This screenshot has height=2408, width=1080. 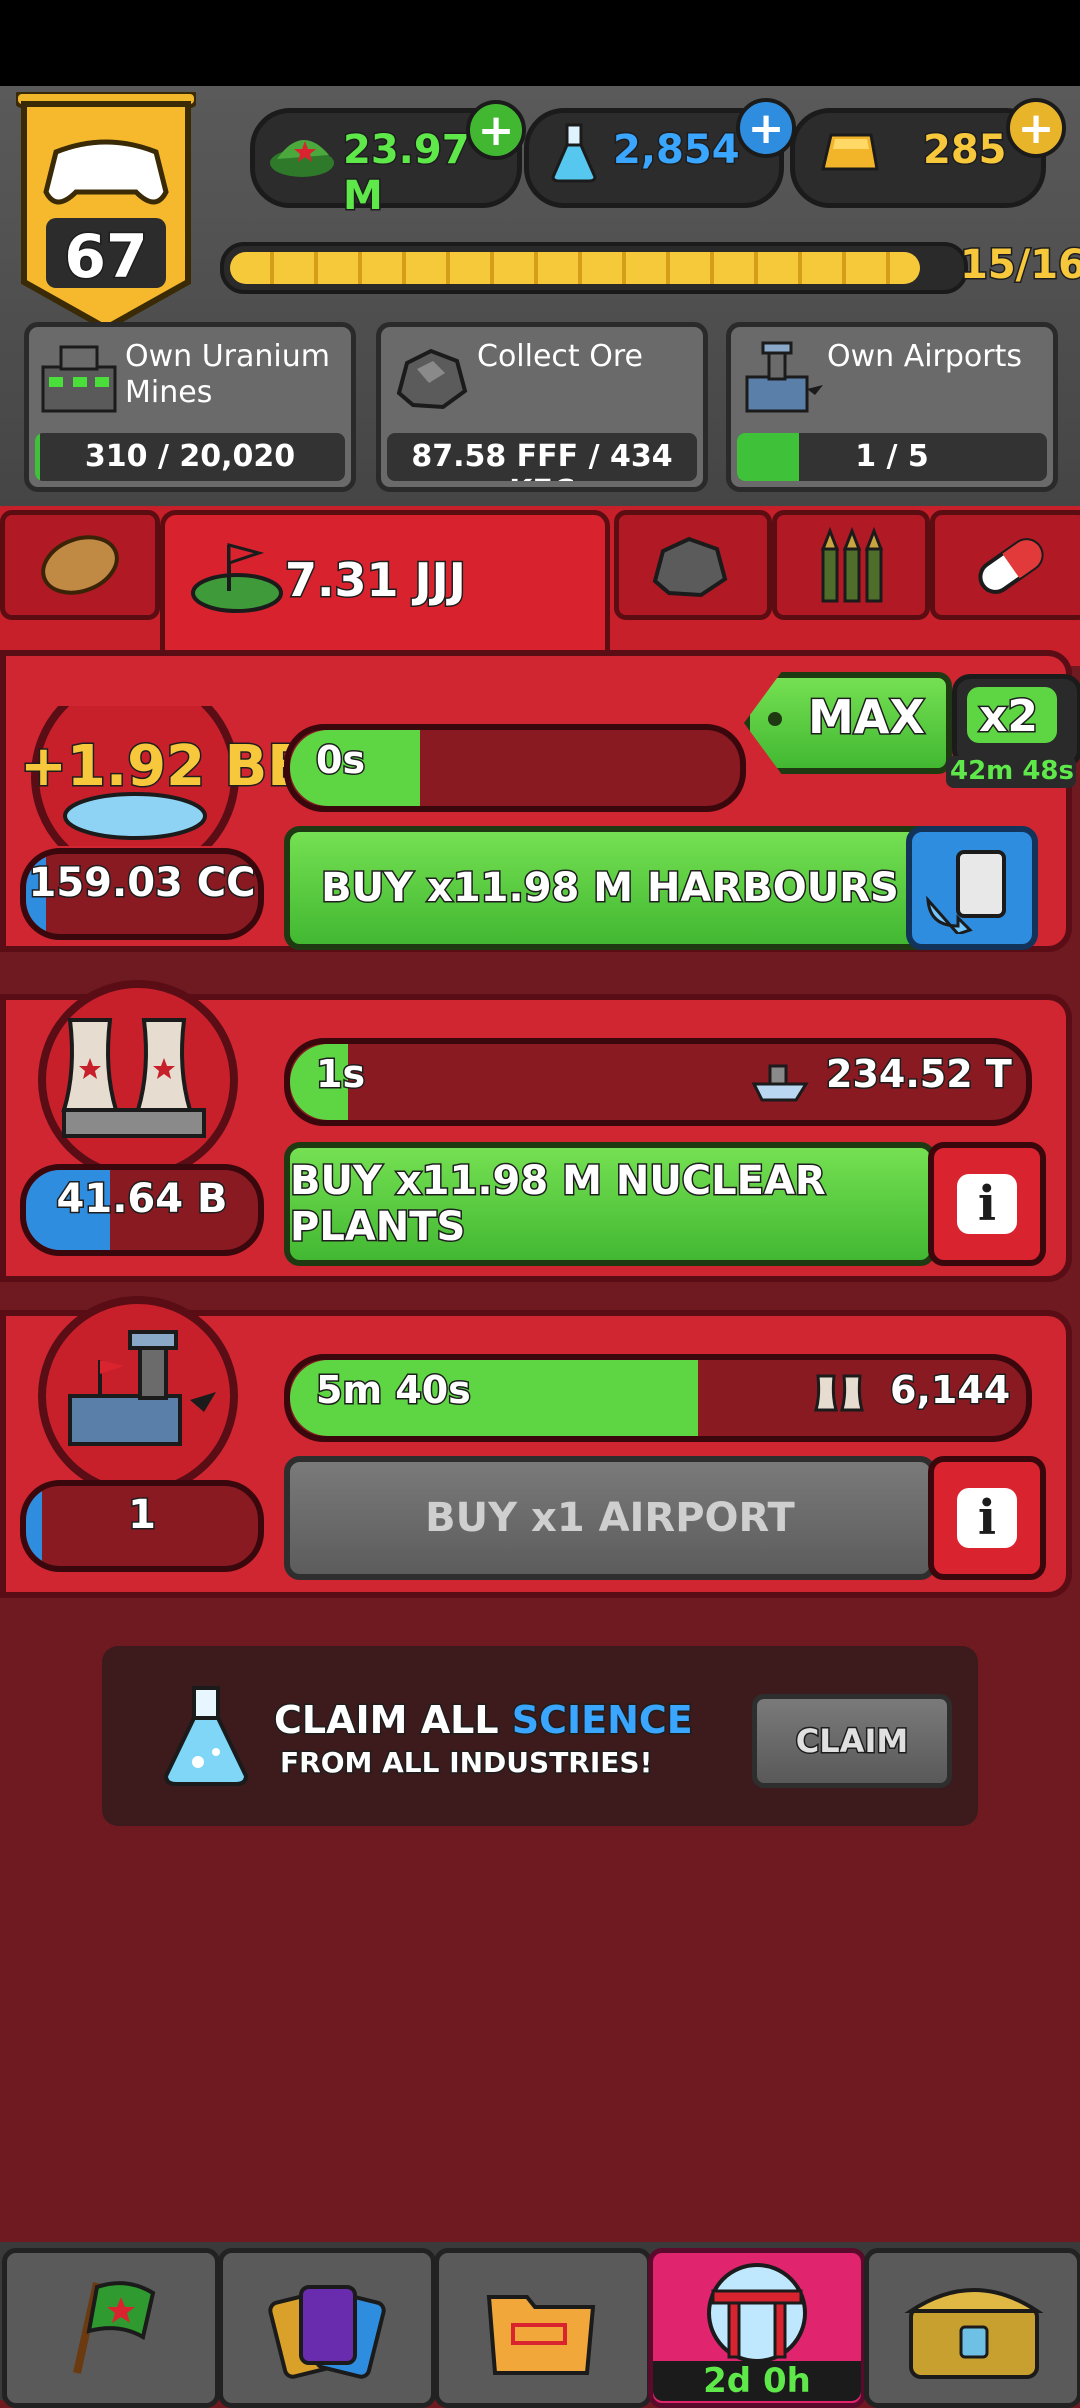 I want to click on nav-cards, so click(x=327, y=2328).